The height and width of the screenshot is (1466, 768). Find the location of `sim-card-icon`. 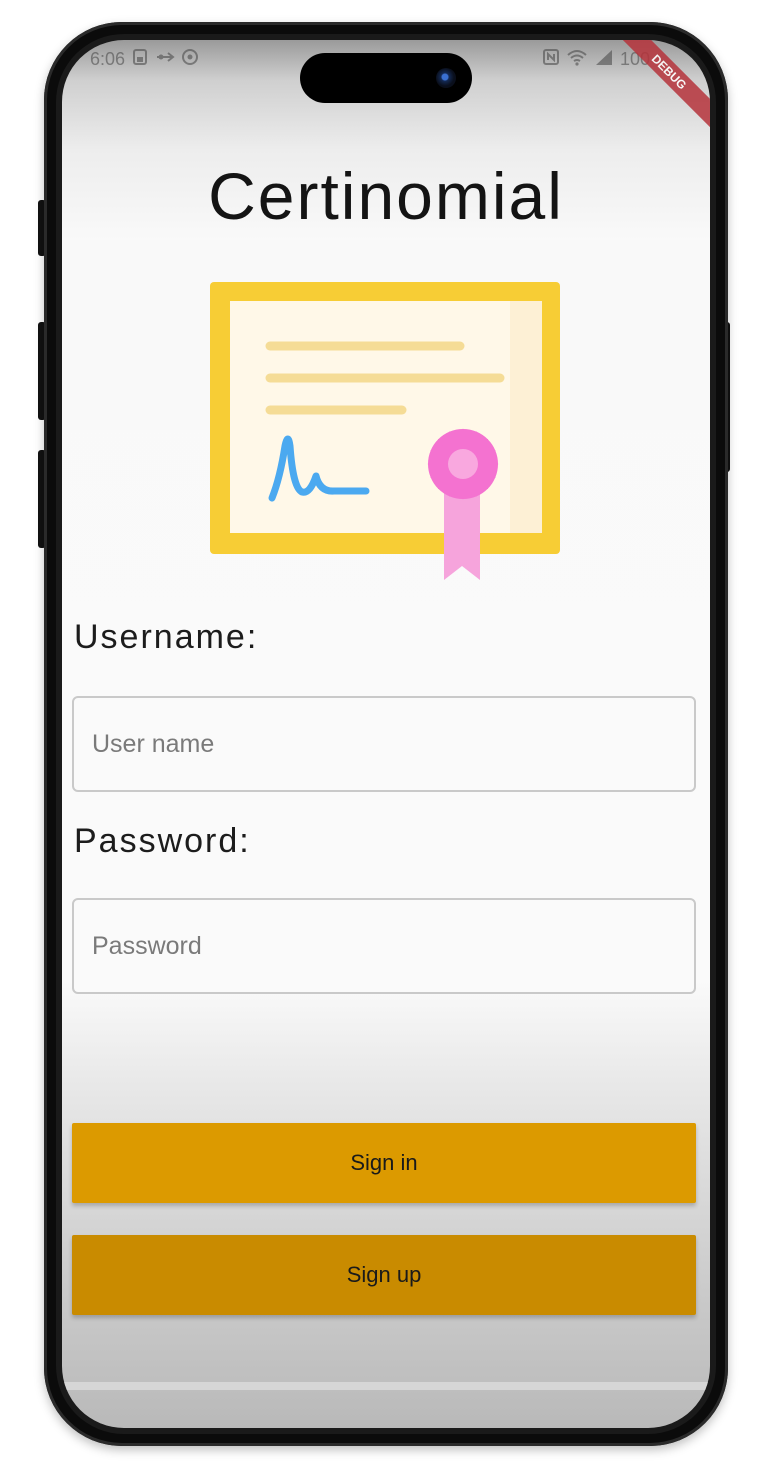

sim-card-icon is located at coordinates (140, 59).